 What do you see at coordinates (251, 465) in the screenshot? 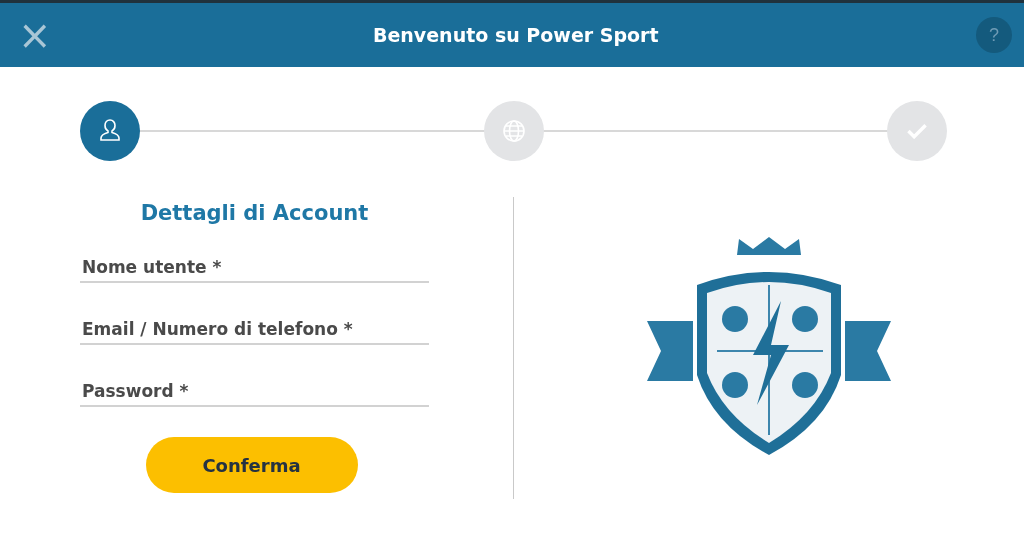
I see `confirm-button: Conferma` at bounding box center [251, 465].